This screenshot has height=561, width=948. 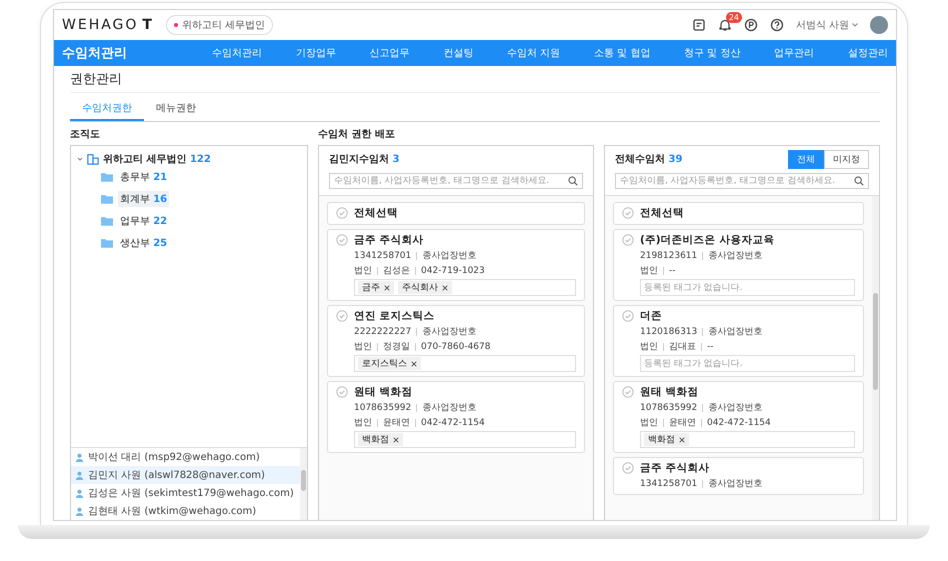 What do you see at coordinates (738, 341) in the screenshot?
I see `client-card: 더존 1120186313 종사업장번호 법인 김대표 -- 등록된 태그가 없습니다.` at bounding box center [738, 341].